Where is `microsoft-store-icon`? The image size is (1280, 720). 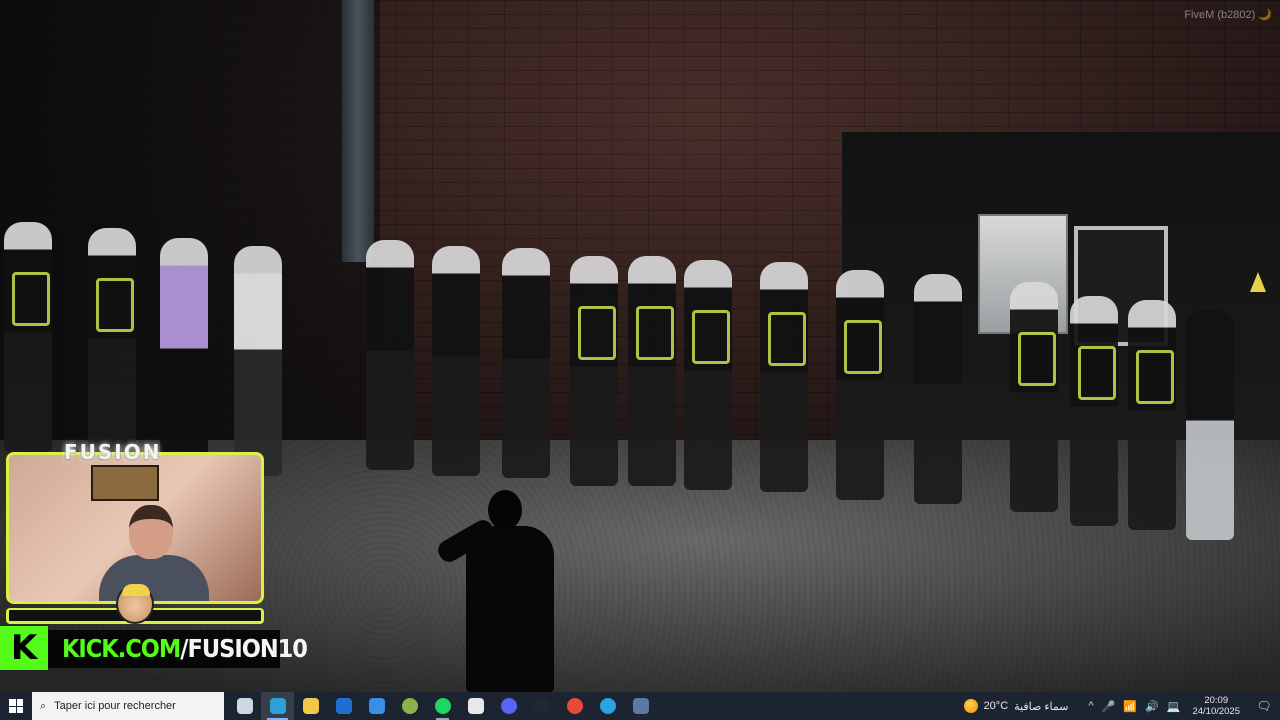 microsoft-store-icon is located at coordinates (376, 706).